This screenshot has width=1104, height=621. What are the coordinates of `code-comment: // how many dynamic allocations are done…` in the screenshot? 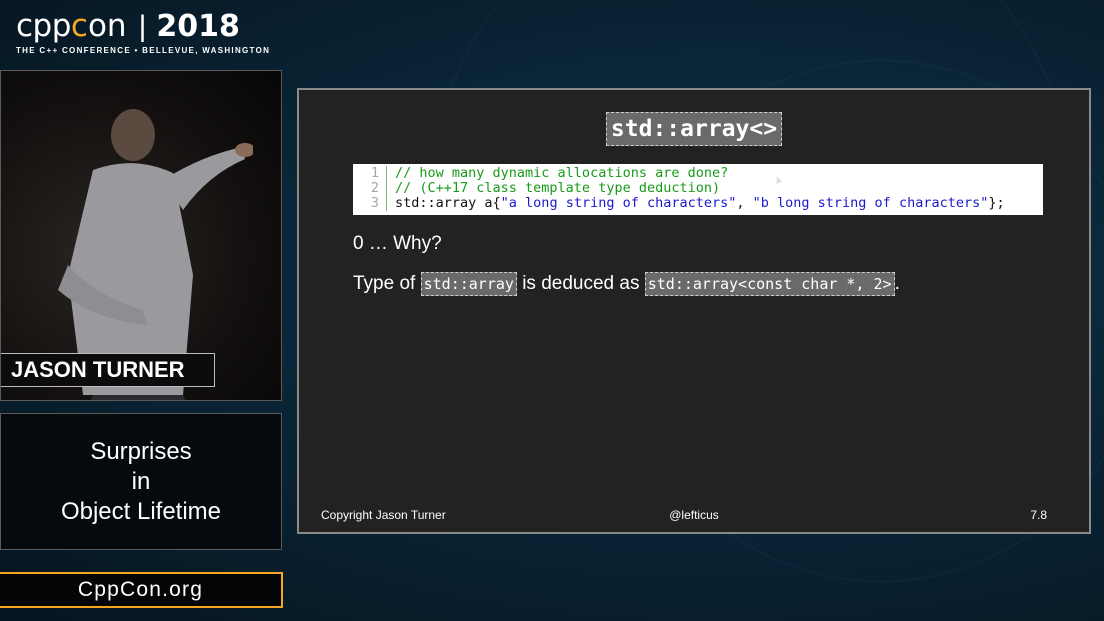 It's located at (562, 173).